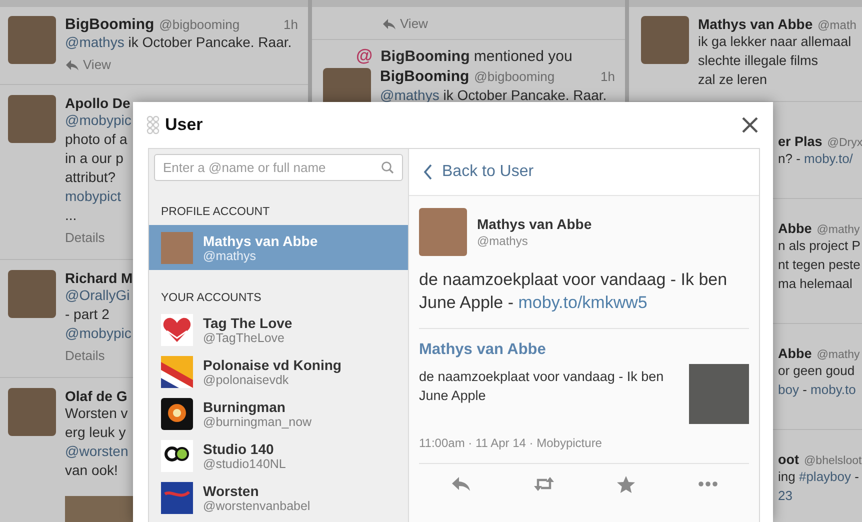 The height and width of the screenshot is (522, 862). I want to click on tweet-text: slechte illegale films, so click(758, 61).